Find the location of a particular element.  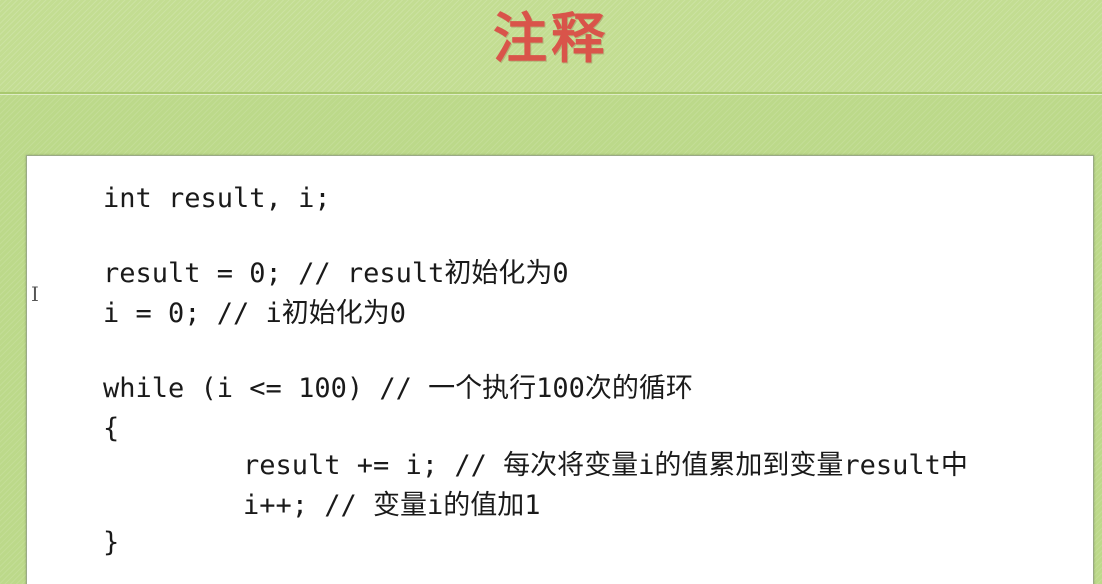

code-line-init-result: result = 0; // result初始化为0 is located at coordinates (336, 273).